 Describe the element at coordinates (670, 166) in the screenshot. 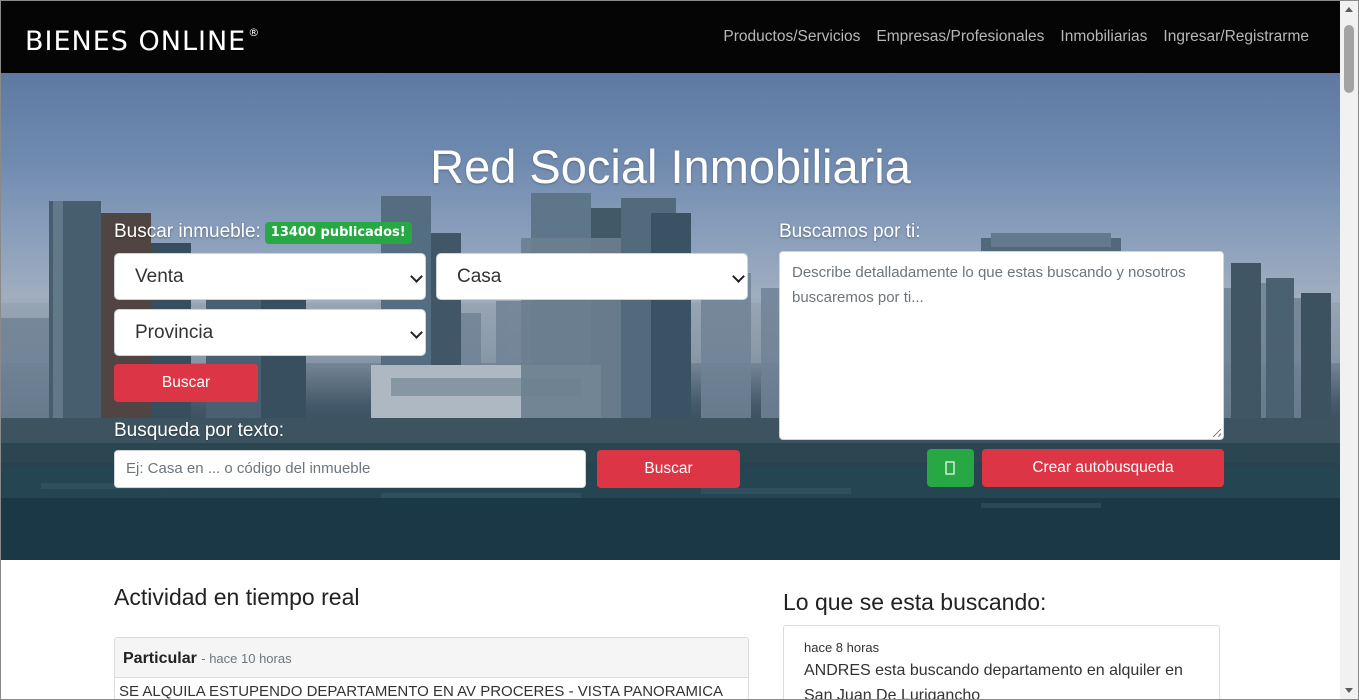

I see `hero-title: Red Social Inmobiliaria` at that location.